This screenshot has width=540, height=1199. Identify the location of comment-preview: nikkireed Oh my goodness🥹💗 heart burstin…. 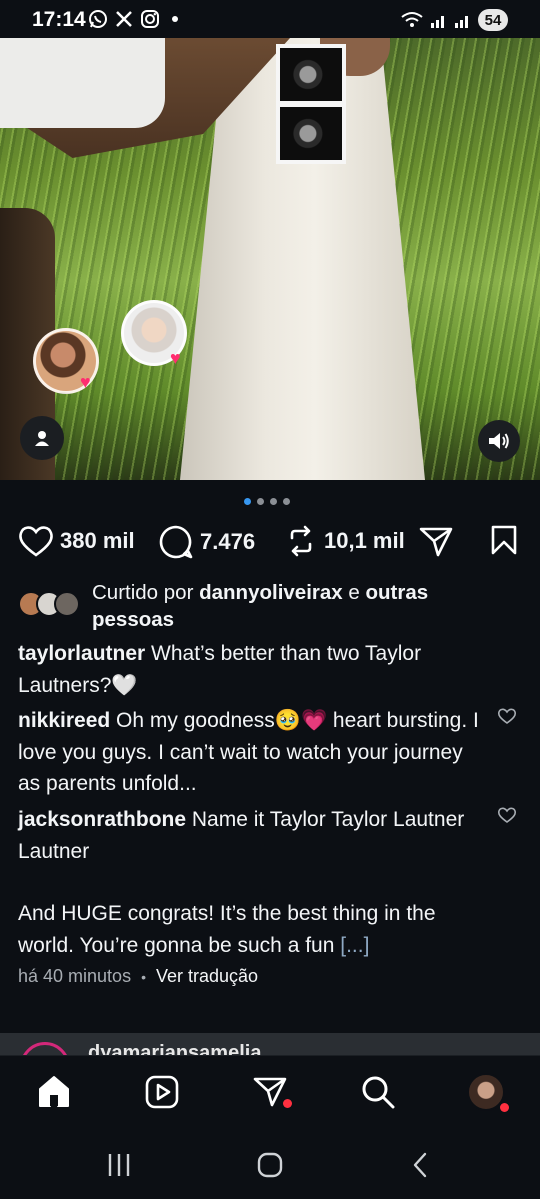
(253, 752).